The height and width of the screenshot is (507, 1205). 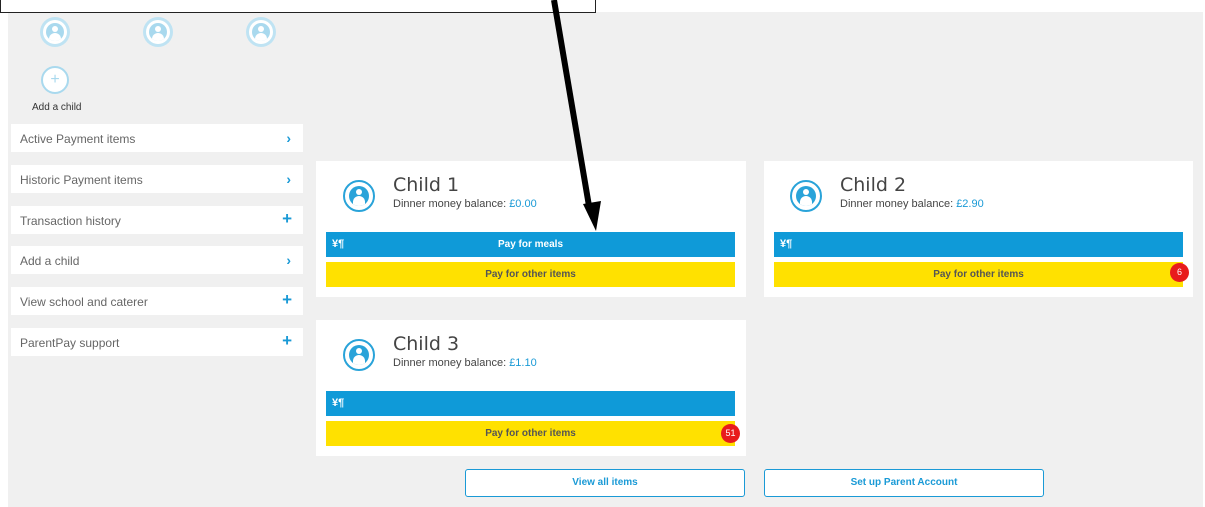 What do you see at coordinates (571, 103) in the screenshot?
I see `annotation-arrow-shaft` at bounding box center [571, 103].